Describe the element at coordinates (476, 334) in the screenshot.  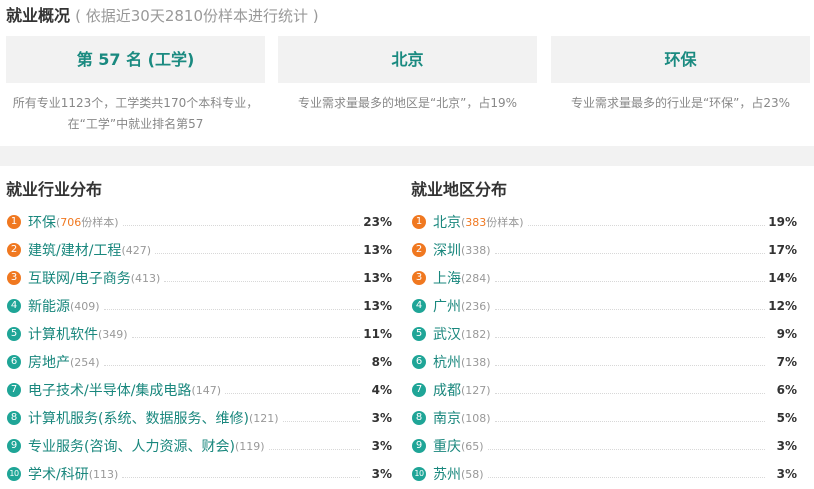
I see `sample-count-suffix: (182)` at that location.